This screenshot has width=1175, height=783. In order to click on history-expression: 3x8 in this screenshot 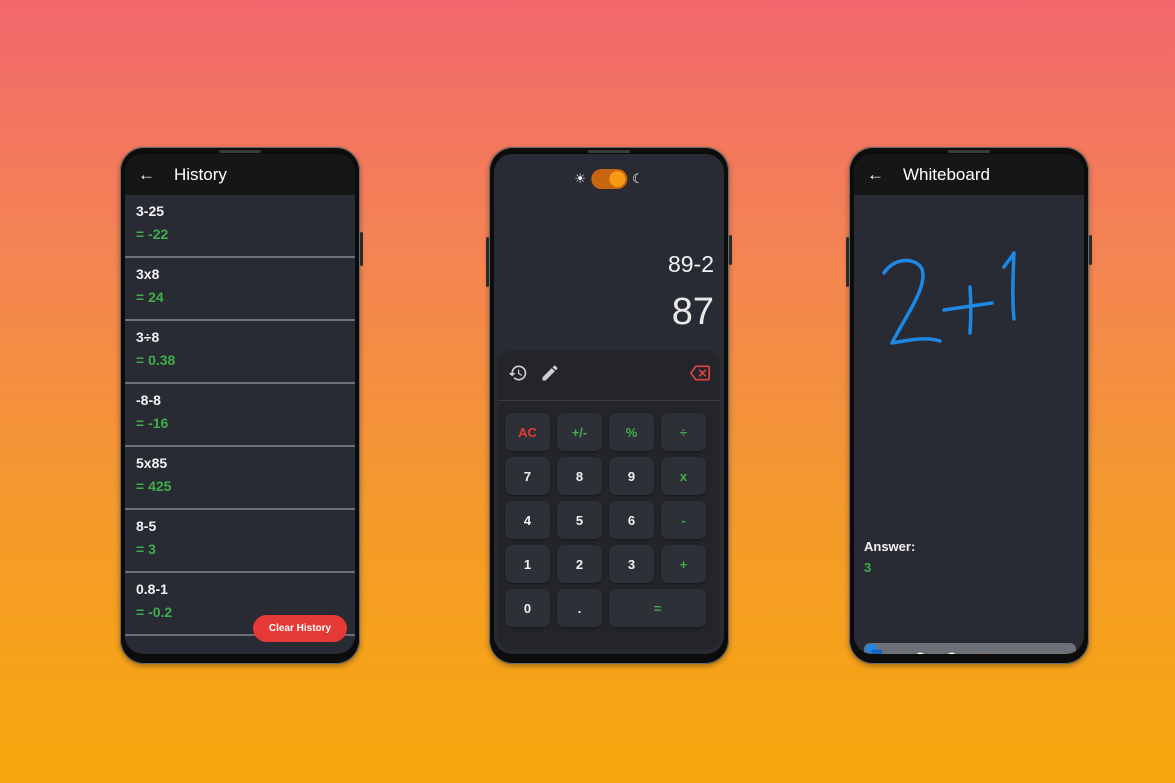, I will do `click(148, 274)`.